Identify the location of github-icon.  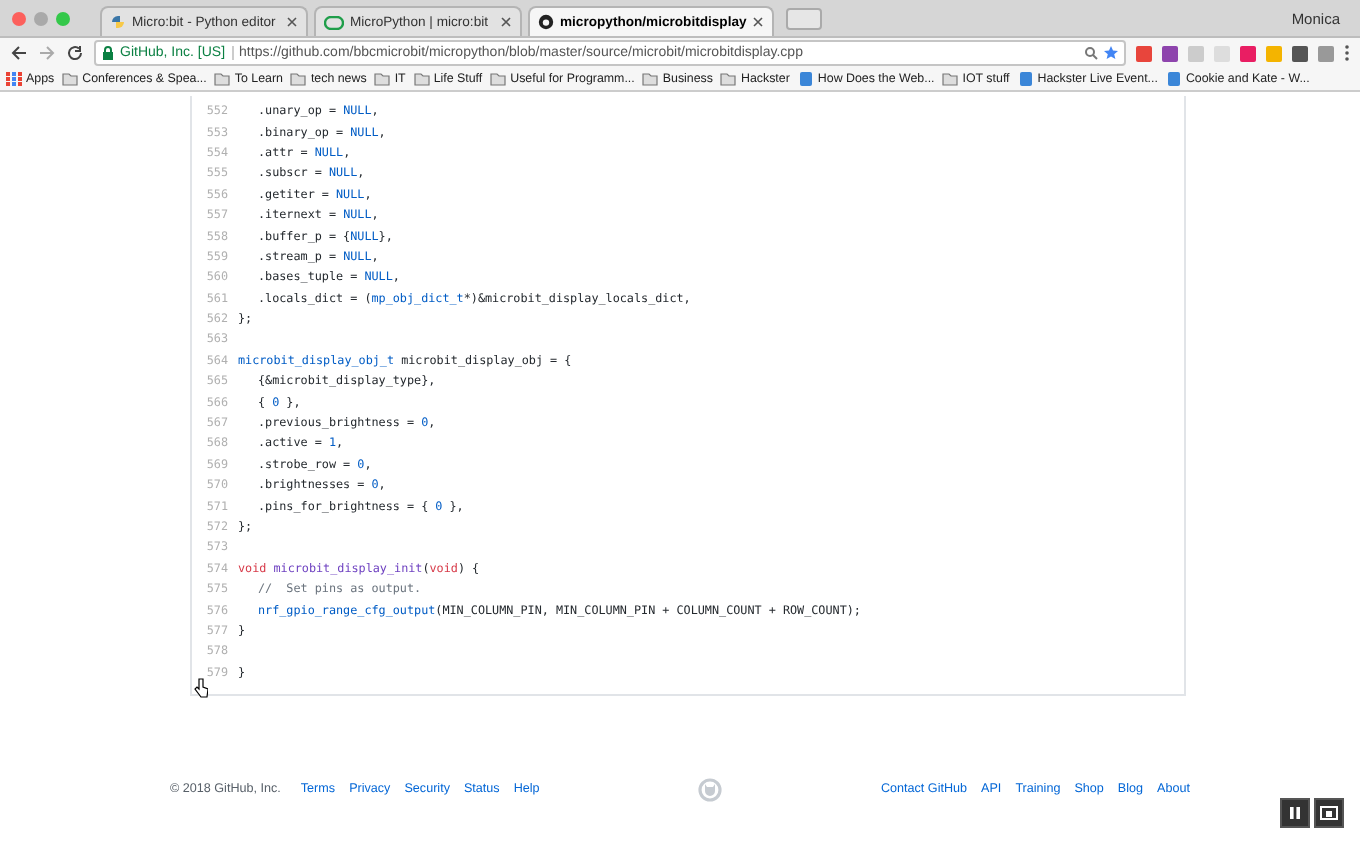
(546, 22).